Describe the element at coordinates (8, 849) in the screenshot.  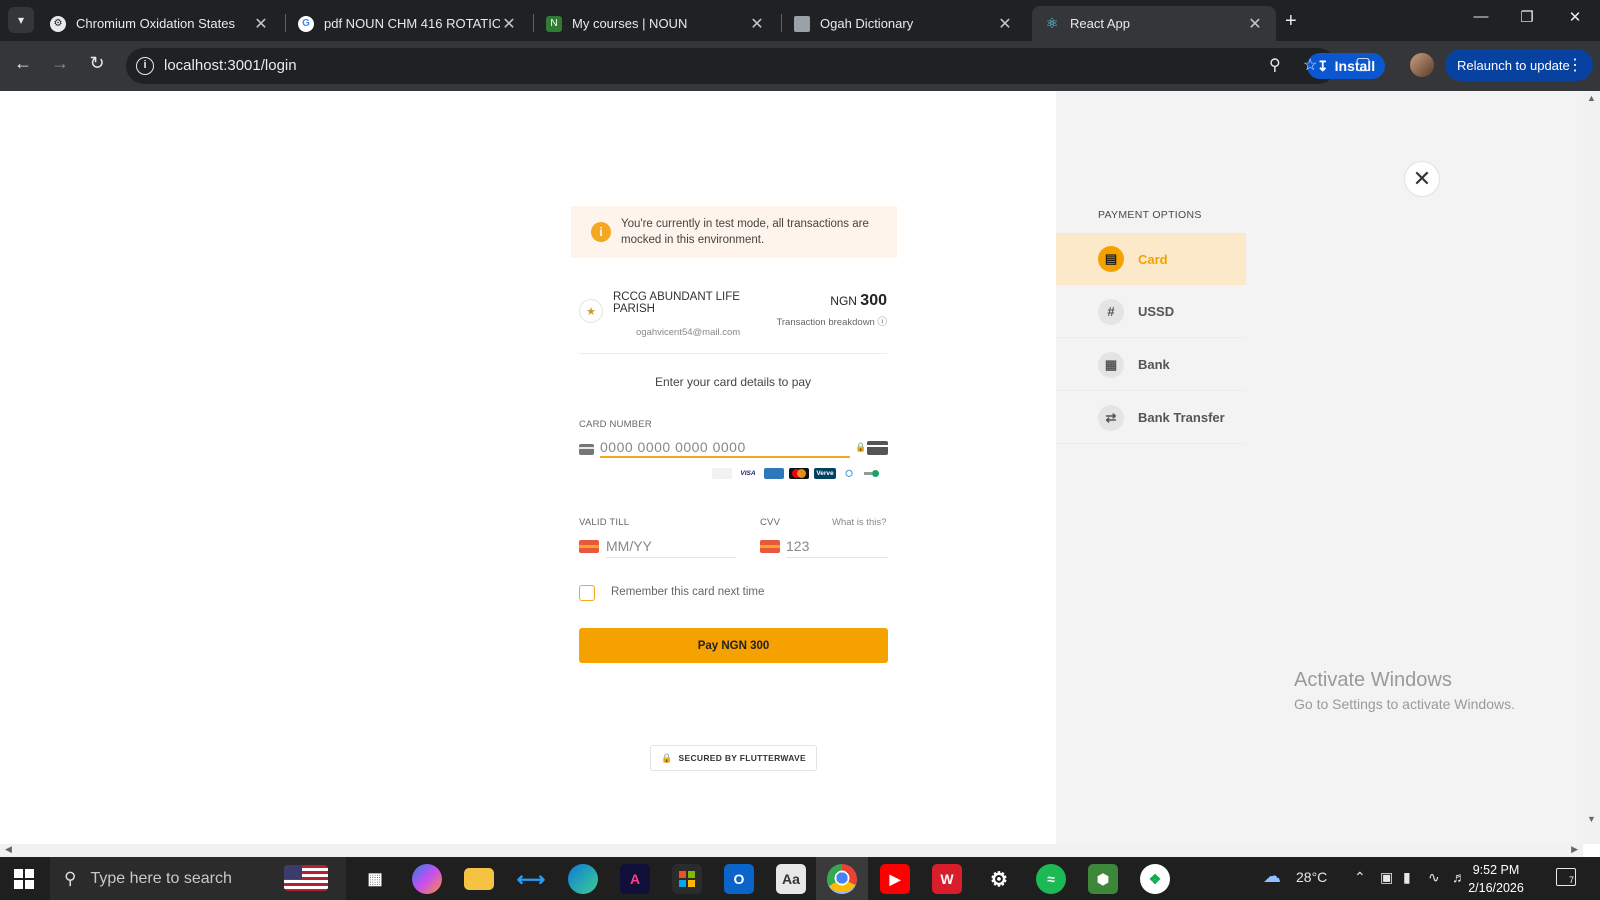
I see `scroll-left-icon: ◀` at that location.